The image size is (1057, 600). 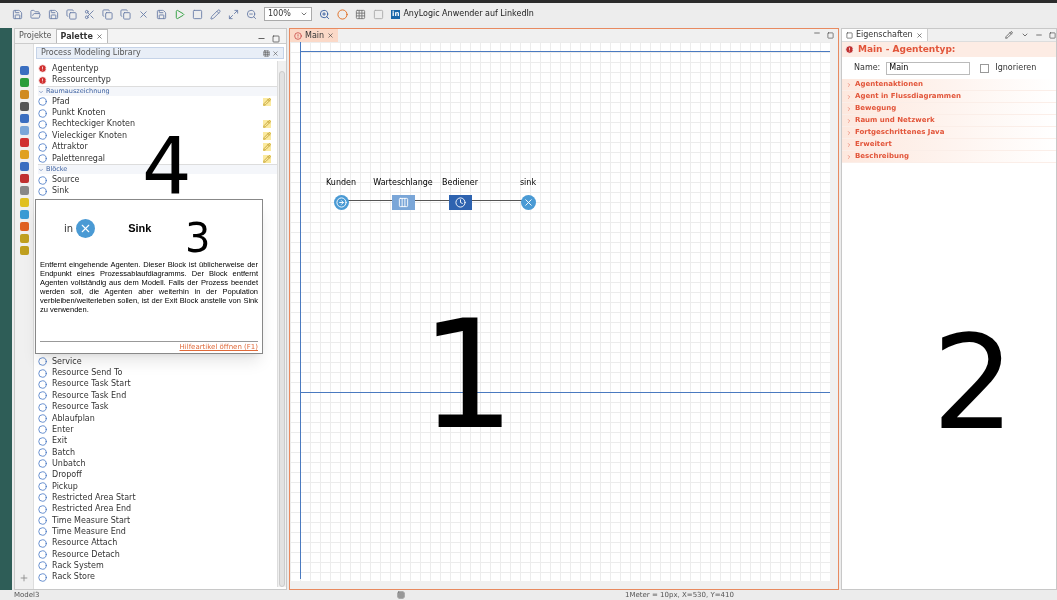 What do you see at coordinates (157, 418) in the screenshot?
I see `palette-item: Ablaufplan` at bounding box center [157, 418].